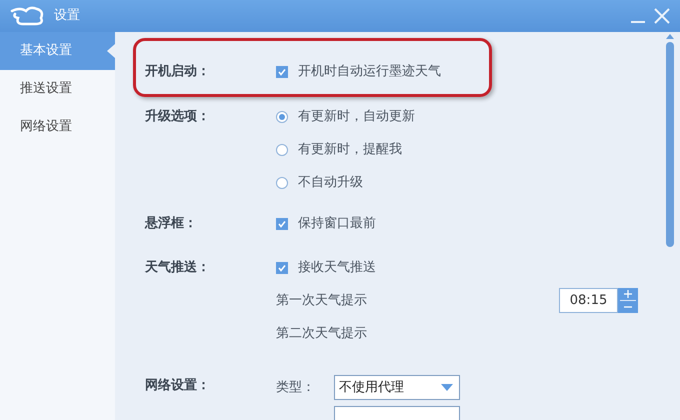  Describe the element at coordinates (330, 183) in the screenshot. I see `option-label: 不自动升级` at that location.